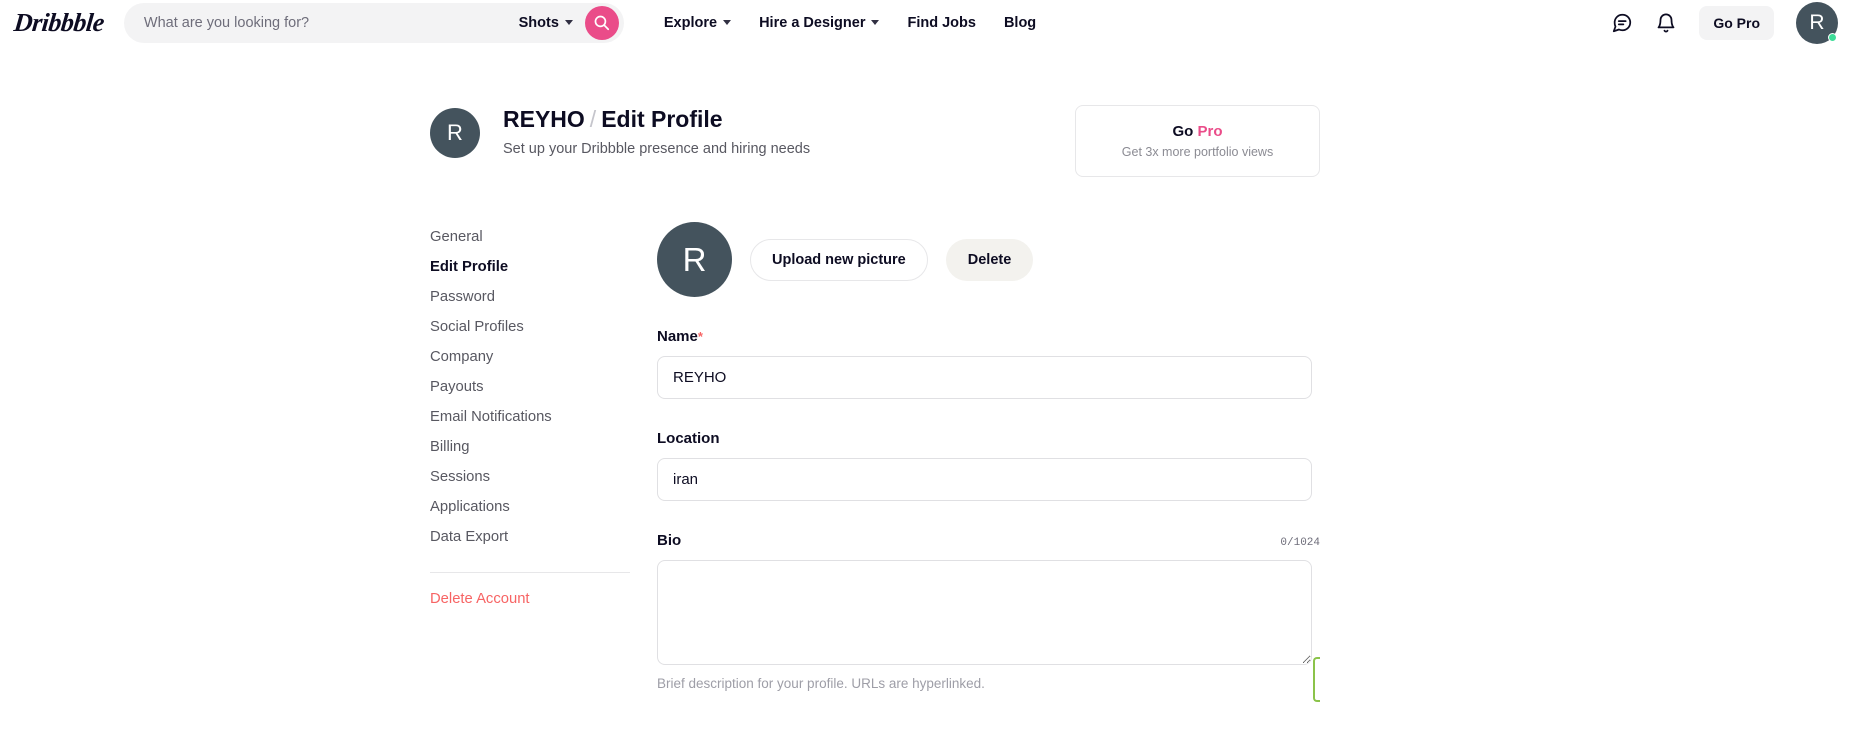 The image size is (1860, 743). I want to click on profile-avatar: R, so click(455, 133).